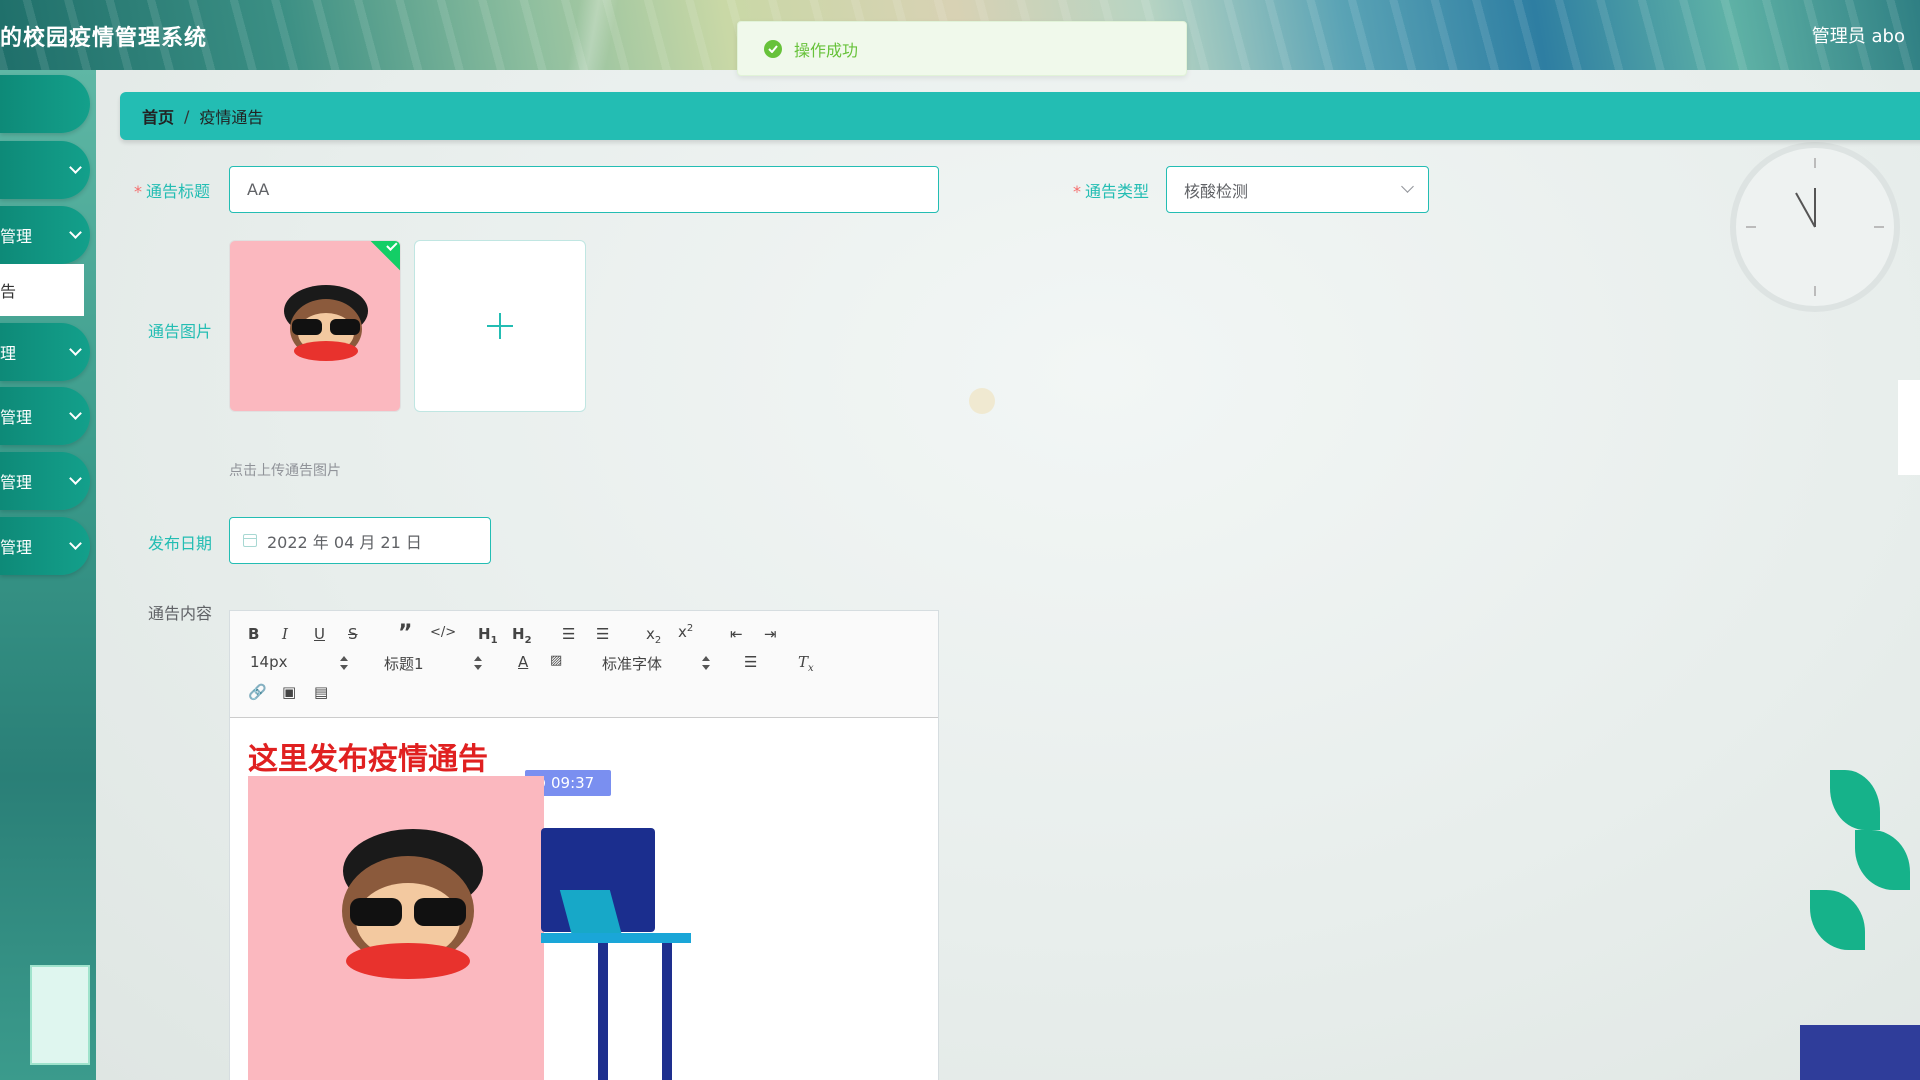 This screenshot has height=1080, width=1920. I want to click on decorative-board, so click(60, 1015).